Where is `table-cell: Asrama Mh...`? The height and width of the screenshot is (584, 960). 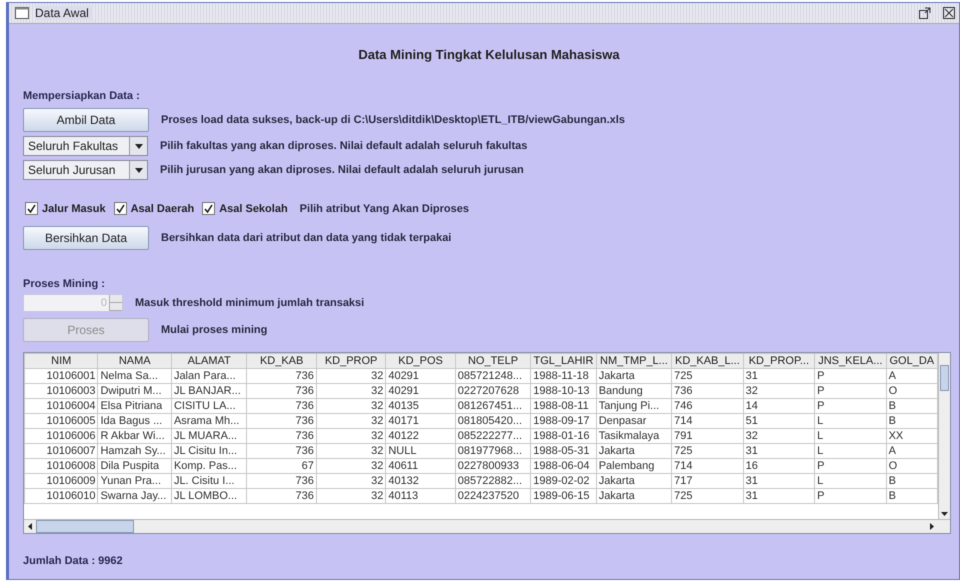
table-cell: Asrama Mh... is located at coordinates (209, 421).